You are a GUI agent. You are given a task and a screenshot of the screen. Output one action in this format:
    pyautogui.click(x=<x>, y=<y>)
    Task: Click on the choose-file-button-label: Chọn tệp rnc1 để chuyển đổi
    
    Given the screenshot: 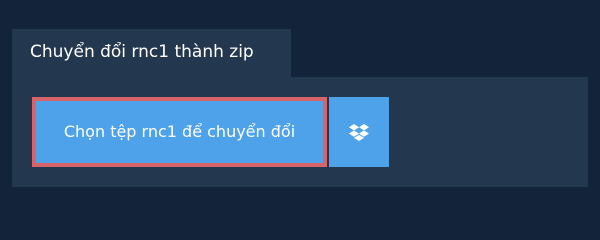 What is the action you would take?
    pyautogui.click(x=179, y=131)
    